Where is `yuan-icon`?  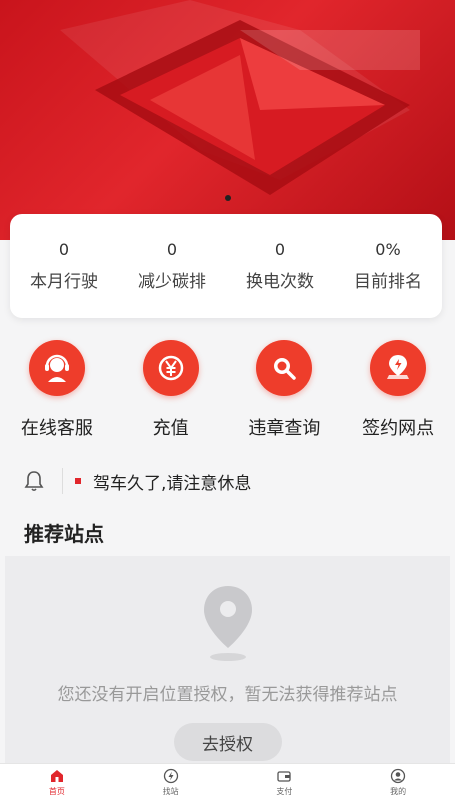 yuan-icon is located at coordinates (170, 368).